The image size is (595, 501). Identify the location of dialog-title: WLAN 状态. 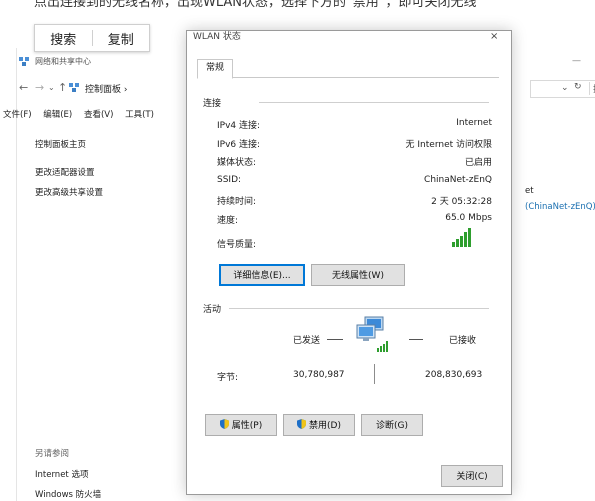
(217, 37).